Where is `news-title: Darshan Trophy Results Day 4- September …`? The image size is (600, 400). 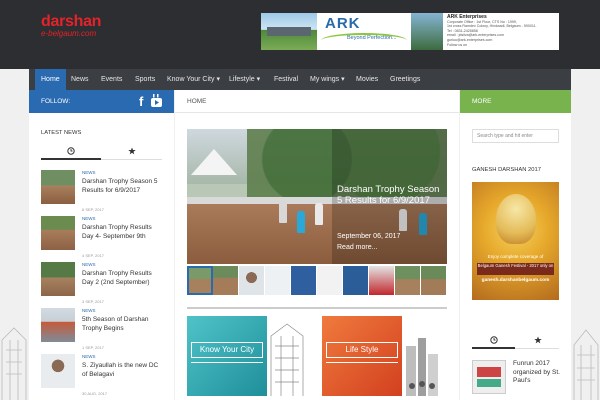
news-title: Darshan Trophy Results Day 4- September … is located at coordinates (122, 232).